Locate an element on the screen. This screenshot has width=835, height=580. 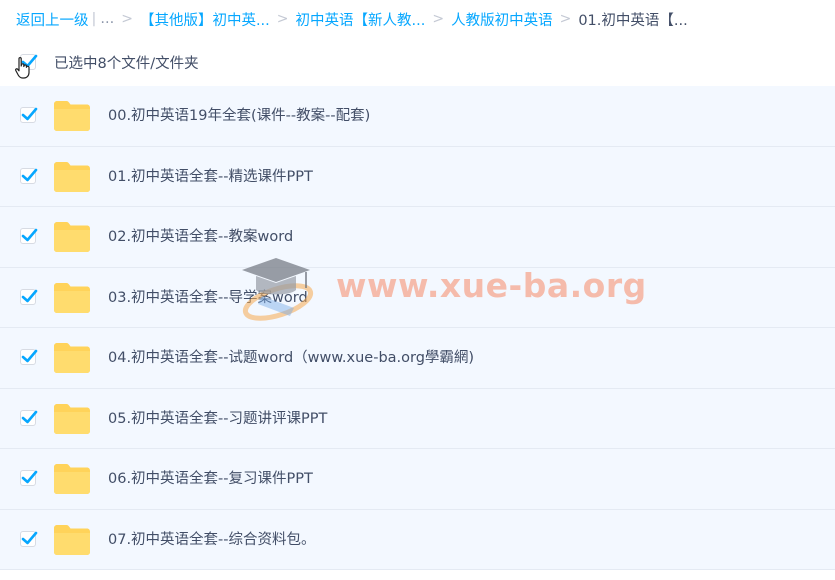
file-row: 02.初中英语全套--教案word is located at coordinates (417, 237).